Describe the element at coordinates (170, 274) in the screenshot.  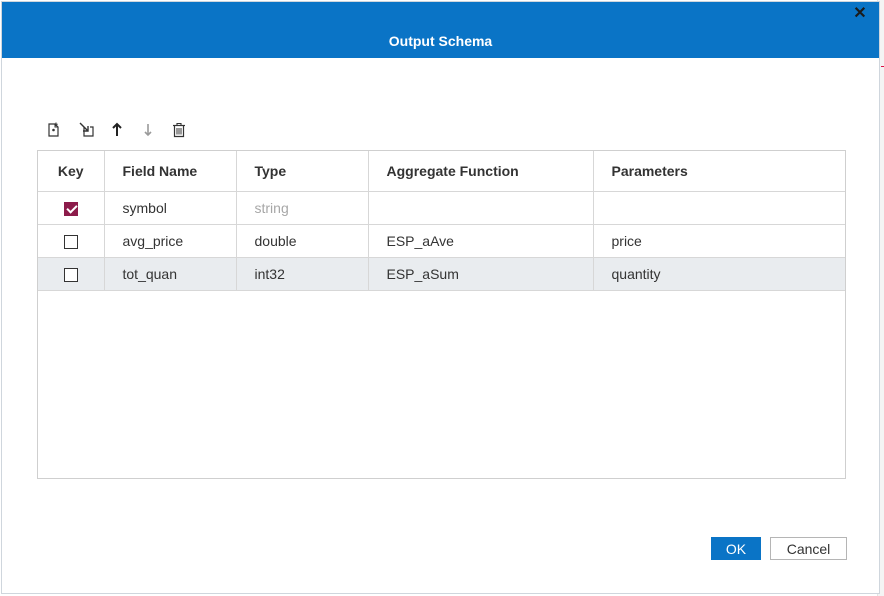
I see `field-name-cell: tot_quan` at that location.